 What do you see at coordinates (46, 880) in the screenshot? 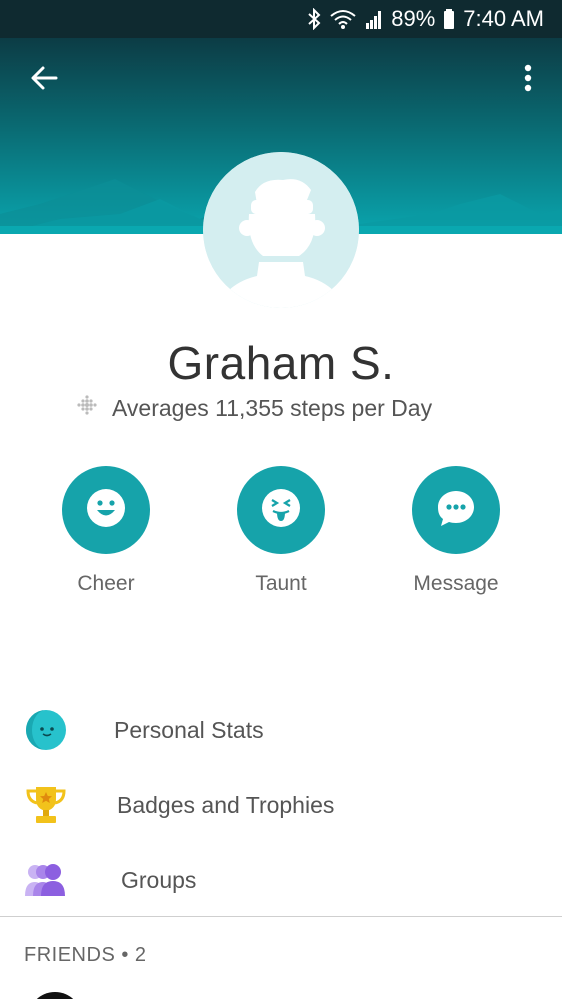
I see `groups-icon` at bounding box center [46, 880].